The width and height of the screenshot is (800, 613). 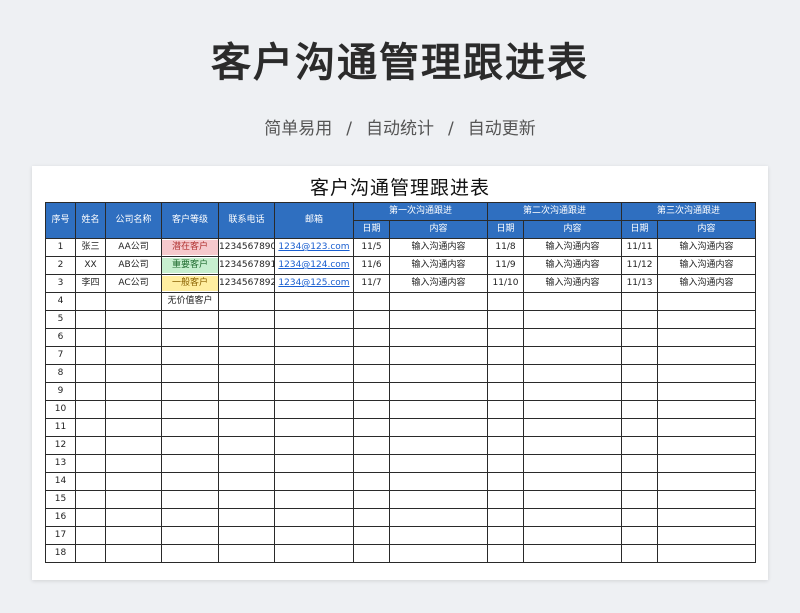 What do you see at coordinates (371, 247) in the screenshot?
I see `cell-date: 11/5` at bounding box center [371, 247].